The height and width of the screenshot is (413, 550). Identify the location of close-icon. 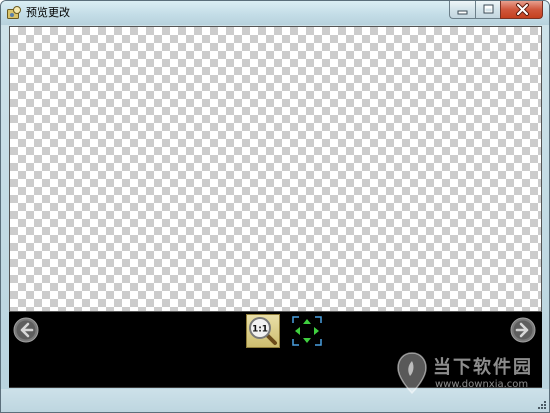
(522, 9).